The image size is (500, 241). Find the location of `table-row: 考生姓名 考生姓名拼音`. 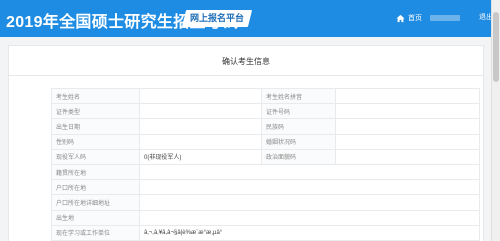

table-row: 考生姓名 考生姓名拼音 is located at coordinates (265, 96).